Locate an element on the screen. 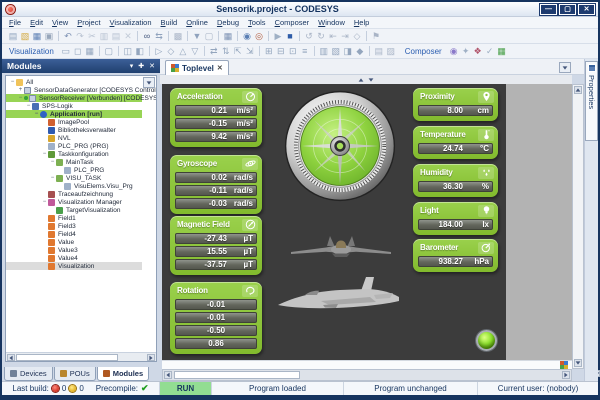  tab-toplevel: Toplevel ✕ is located at coordinates (197, 67).